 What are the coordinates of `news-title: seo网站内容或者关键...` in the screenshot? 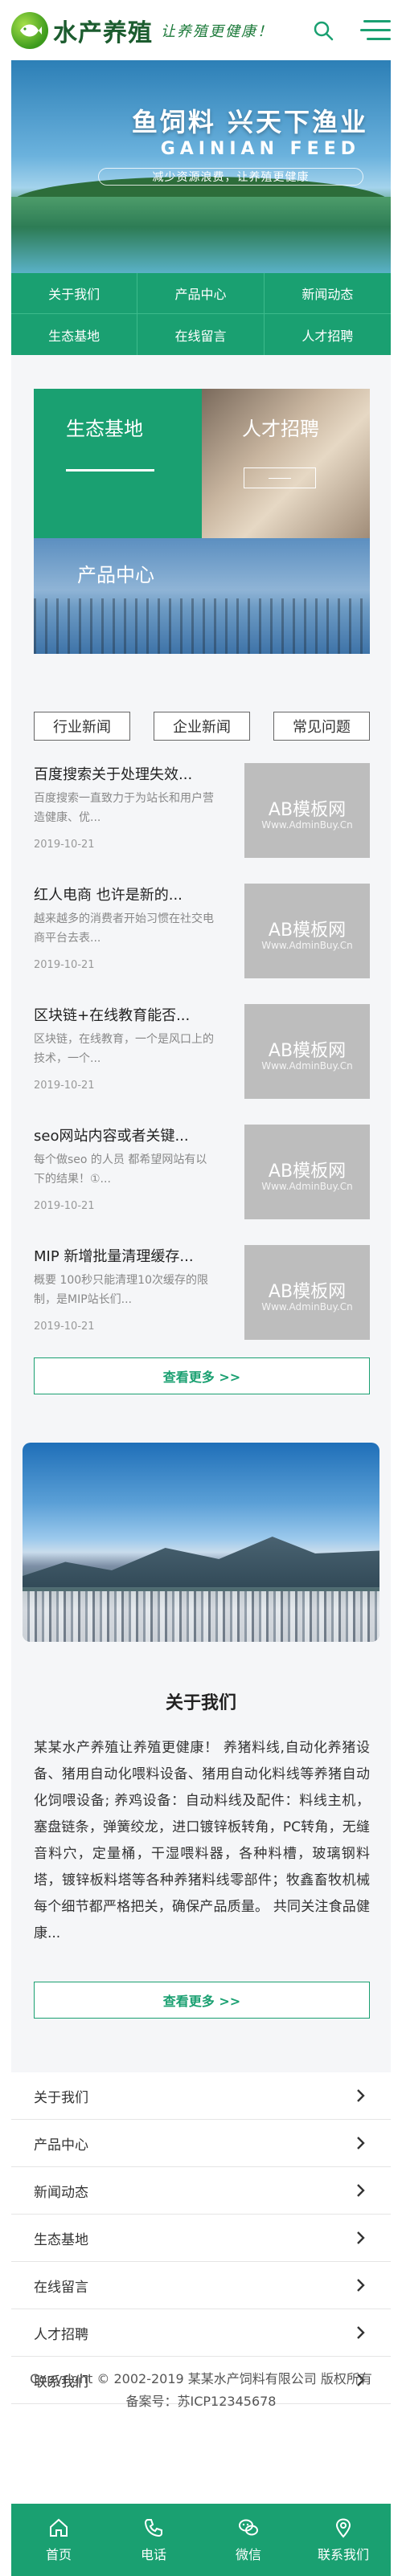 It's located at (130, 1135).